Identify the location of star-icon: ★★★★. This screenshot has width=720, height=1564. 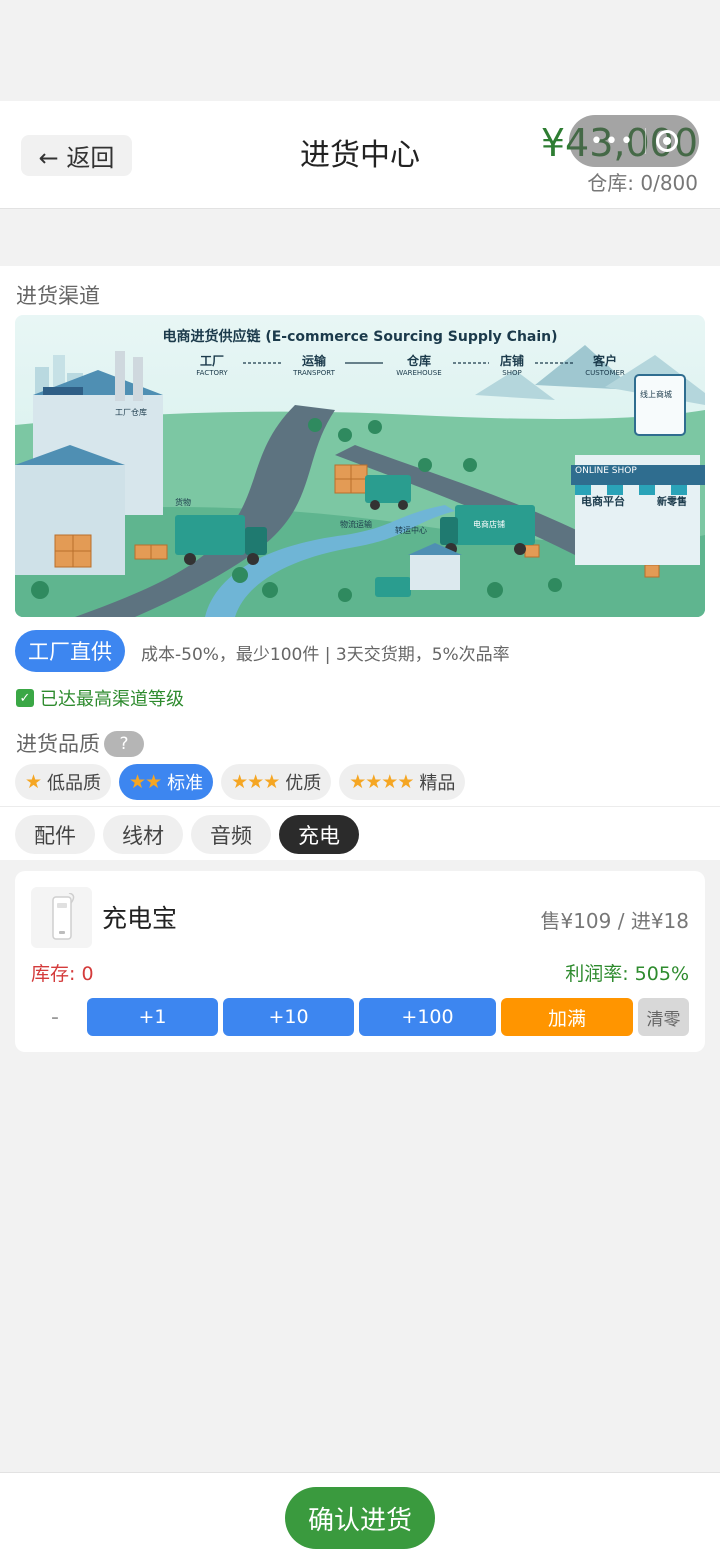
(381, 782).